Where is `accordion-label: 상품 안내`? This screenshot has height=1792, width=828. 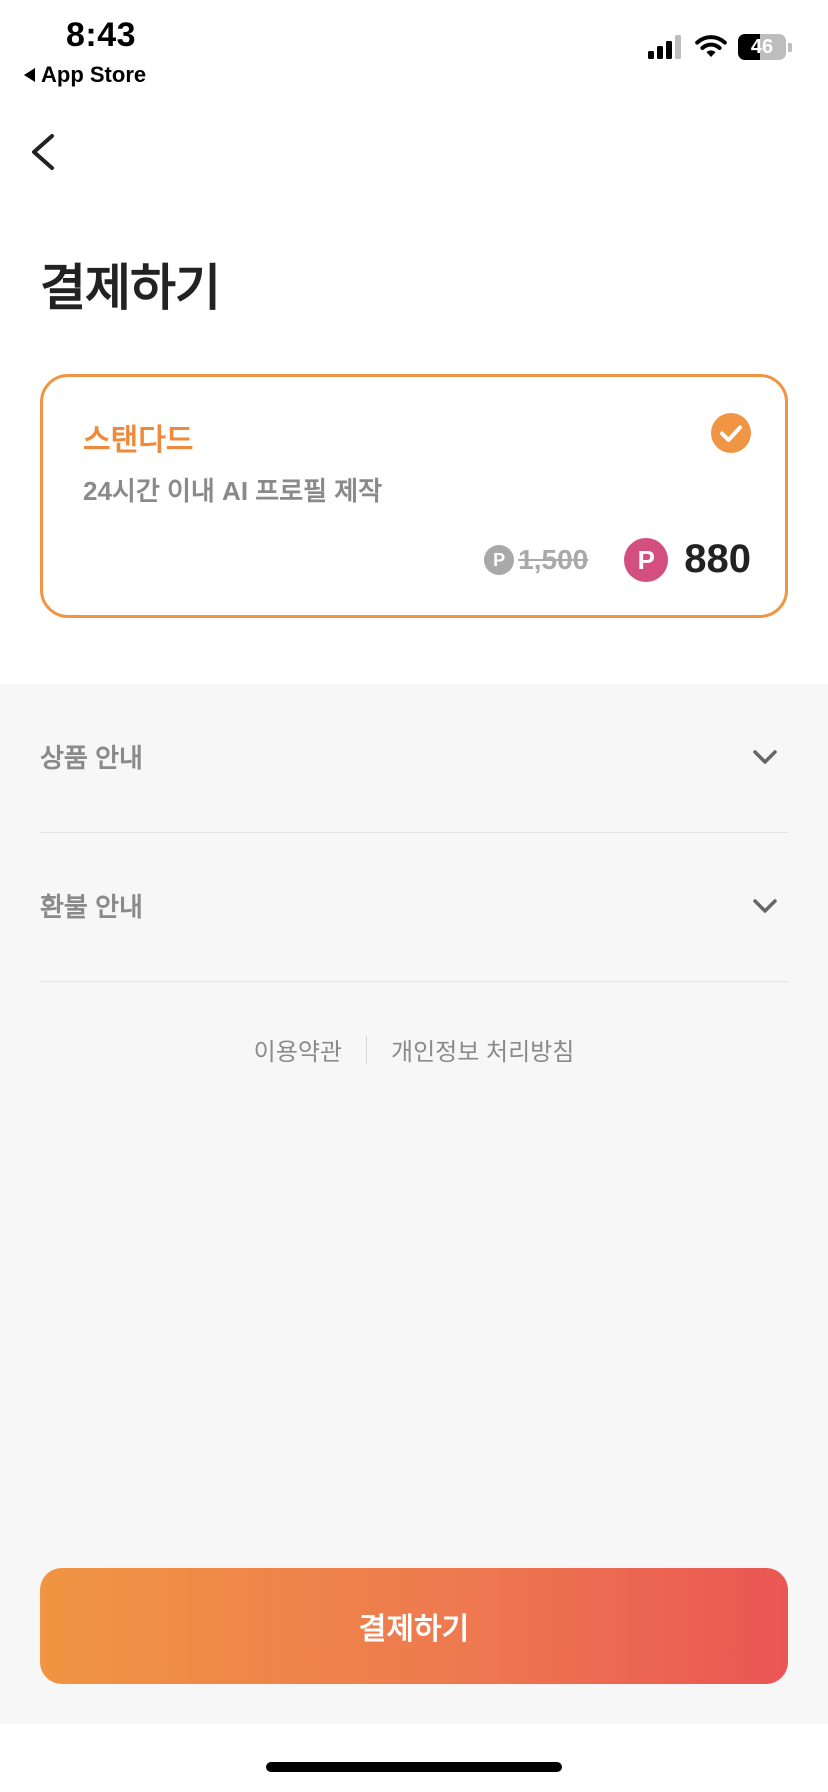
accordion-label: 상품 안내 is located at coordinates (91, 758).